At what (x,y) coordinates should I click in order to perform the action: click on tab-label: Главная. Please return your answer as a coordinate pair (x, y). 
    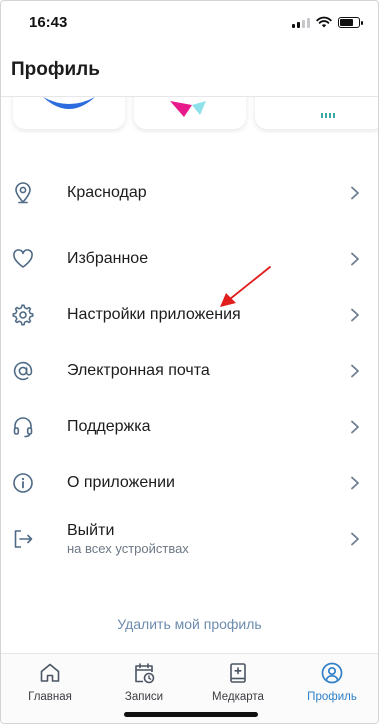
    Looking at the image, I should click on (50, 697).